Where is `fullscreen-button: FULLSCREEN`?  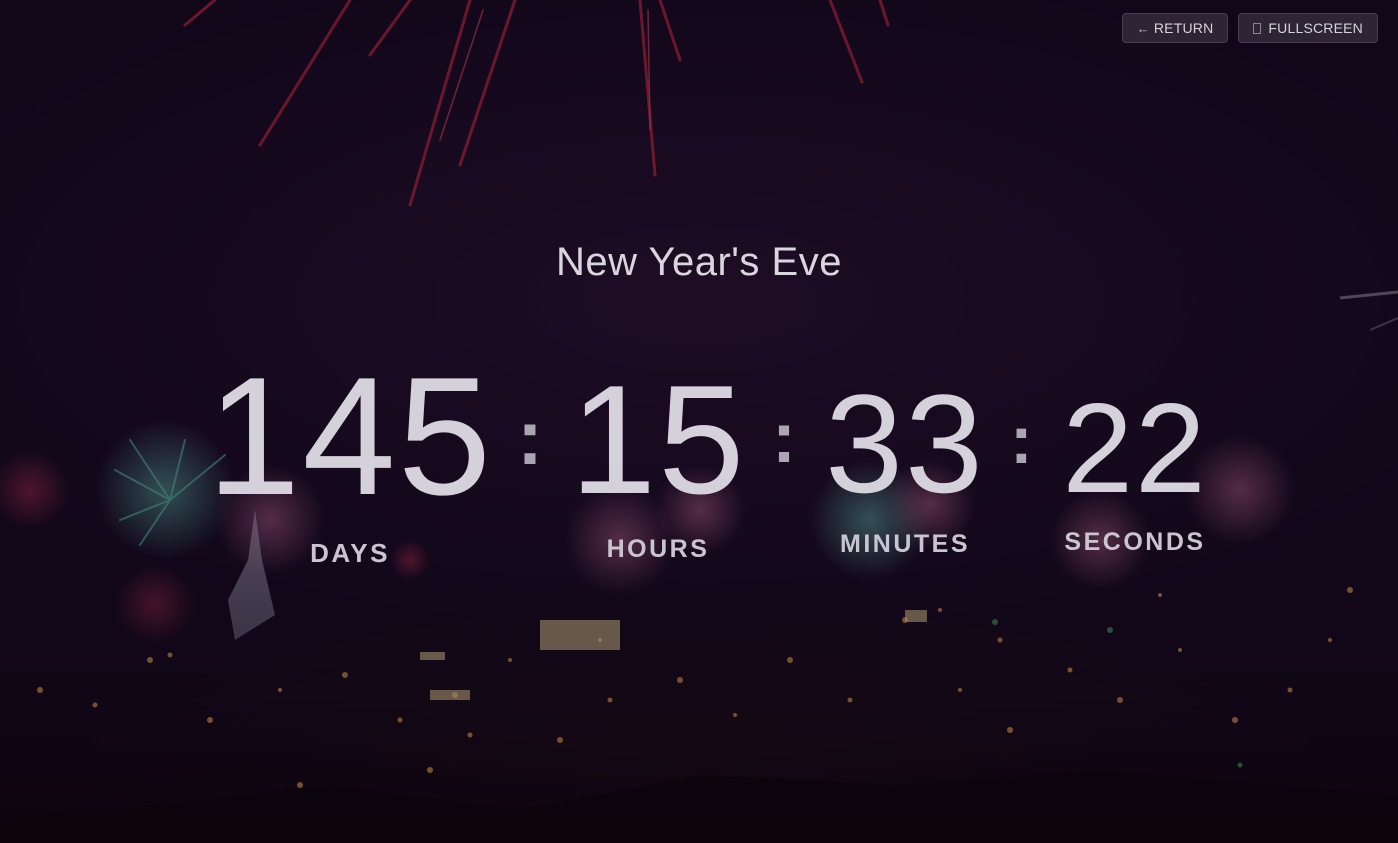 fullscreen-button: FULLSCREEN is located at coordinates (1308, 28).